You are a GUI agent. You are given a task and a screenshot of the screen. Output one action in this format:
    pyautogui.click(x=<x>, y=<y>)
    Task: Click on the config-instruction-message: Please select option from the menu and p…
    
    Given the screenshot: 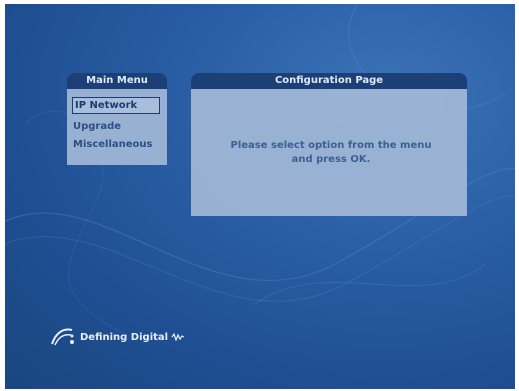 What is the action you would take?
    pyautogui.click(x=331, y=152)
    